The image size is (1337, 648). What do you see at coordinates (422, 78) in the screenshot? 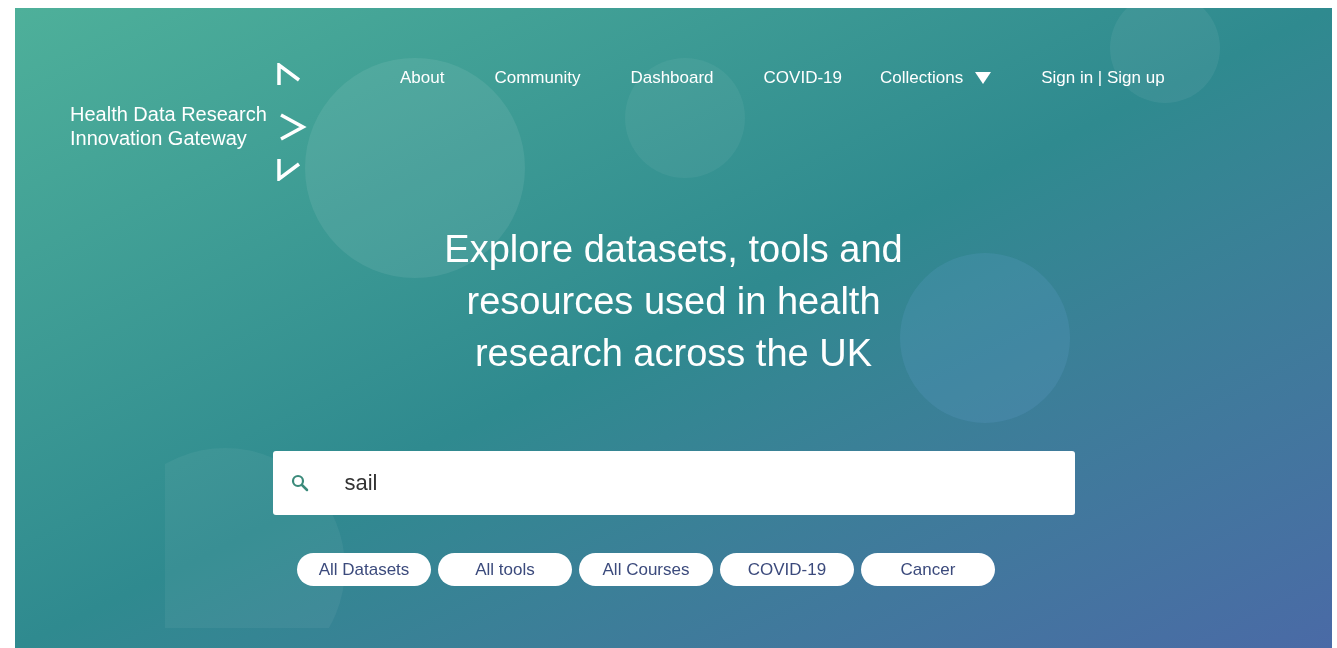
I see `nav-link: About` at bounding box center [422, 78].